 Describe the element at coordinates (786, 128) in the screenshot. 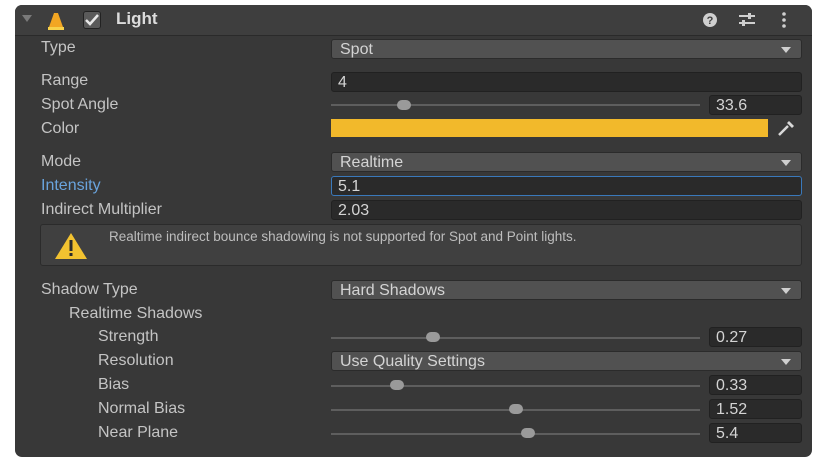

I see `eyedropper-icon` at that location.